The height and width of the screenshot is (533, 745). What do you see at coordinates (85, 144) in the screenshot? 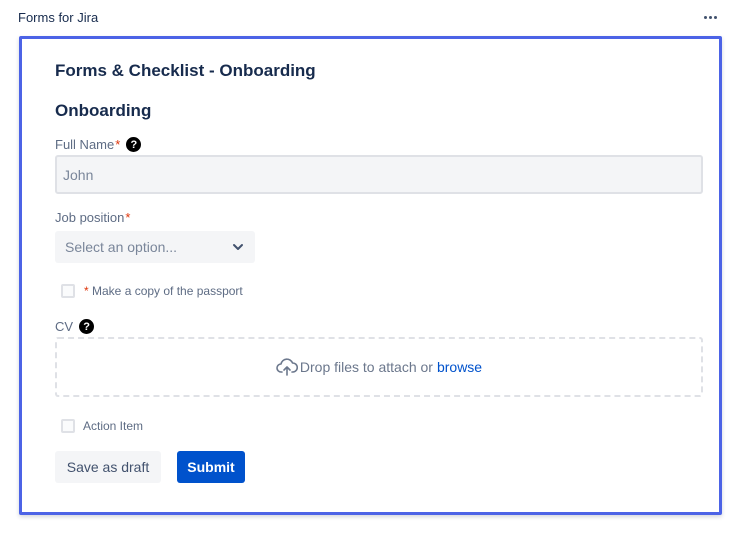
I see `full-name-label-text: Full Name` at bounding box center [85, 144].